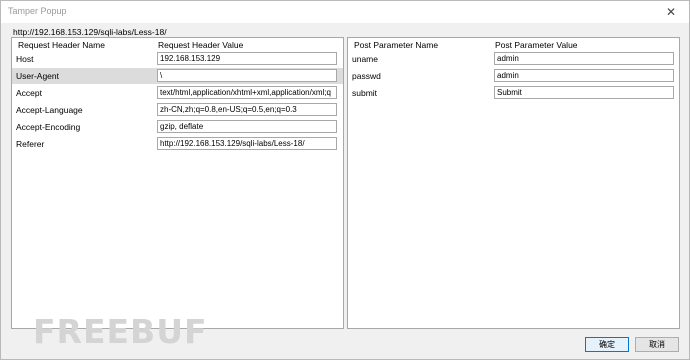 The width and height of the screenshot is (690, 360). What do you see at coordinates (345, 12) in the screenshot?
I see `title-bar: Tamper Popup ✕` at bounding box center [345, 12].